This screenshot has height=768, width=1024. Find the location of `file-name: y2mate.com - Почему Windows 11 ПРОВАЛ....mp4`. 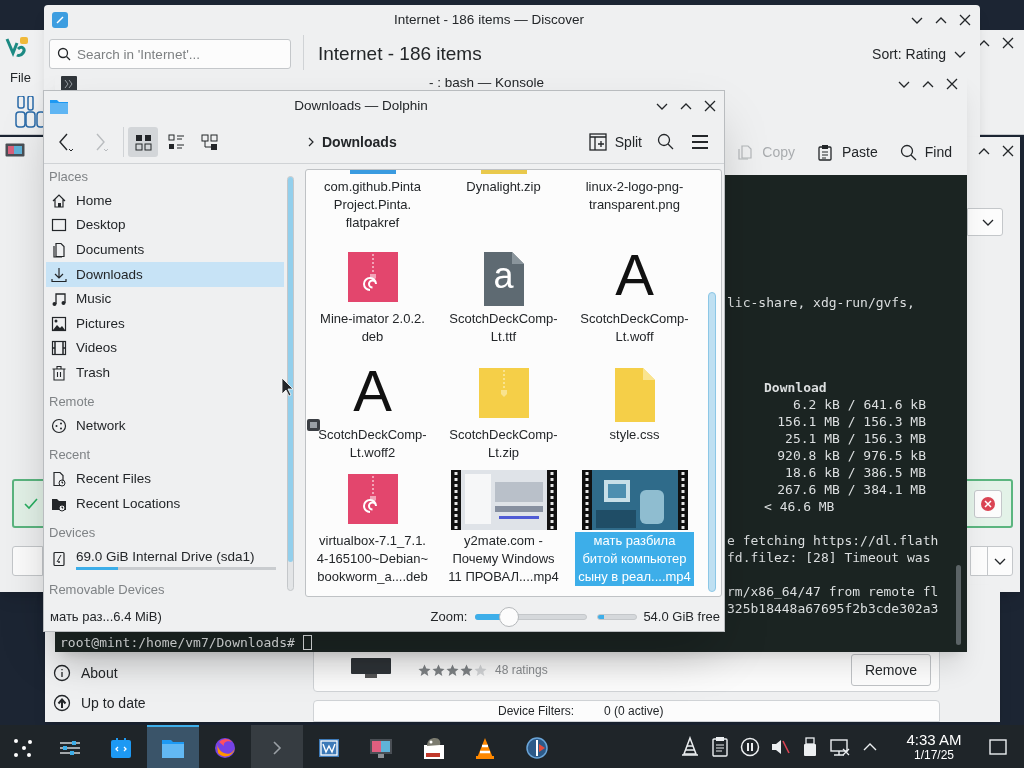

file-name: y2mate.com - Почему Windows 11 ПРОВАЛ....mp4 is located at coordinates (503, 559).